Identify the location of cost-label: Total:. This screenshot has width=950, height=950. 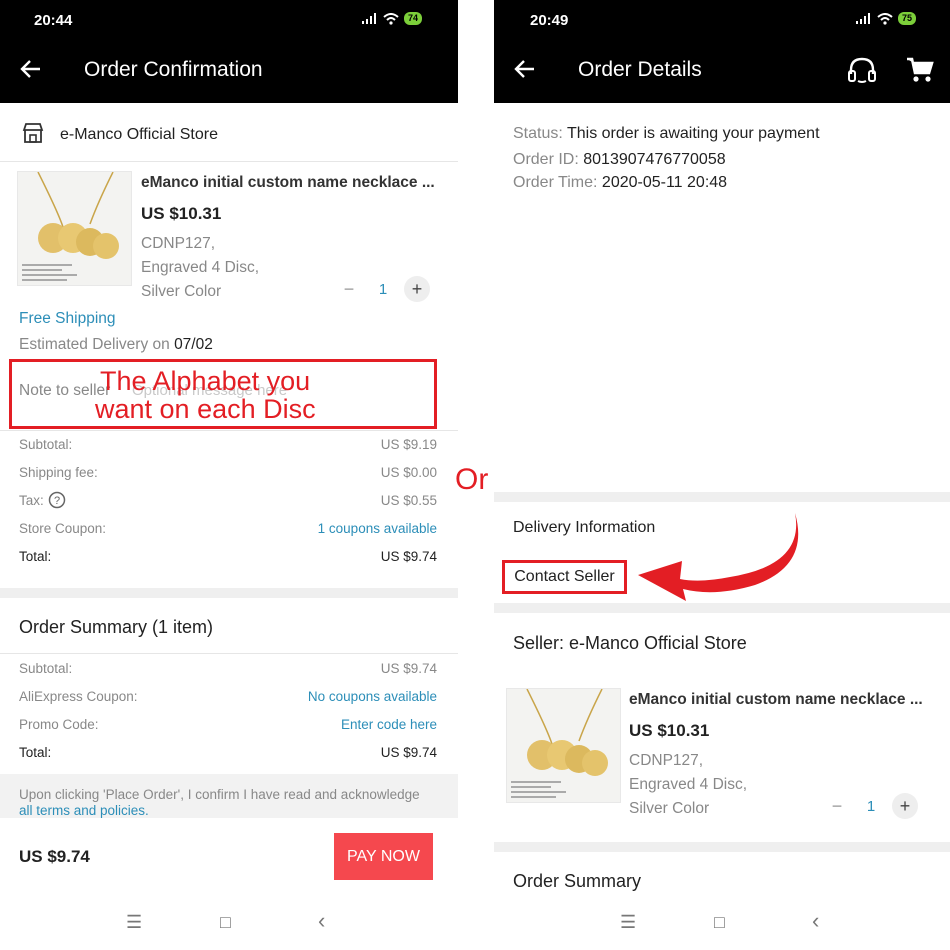
(35, 556).